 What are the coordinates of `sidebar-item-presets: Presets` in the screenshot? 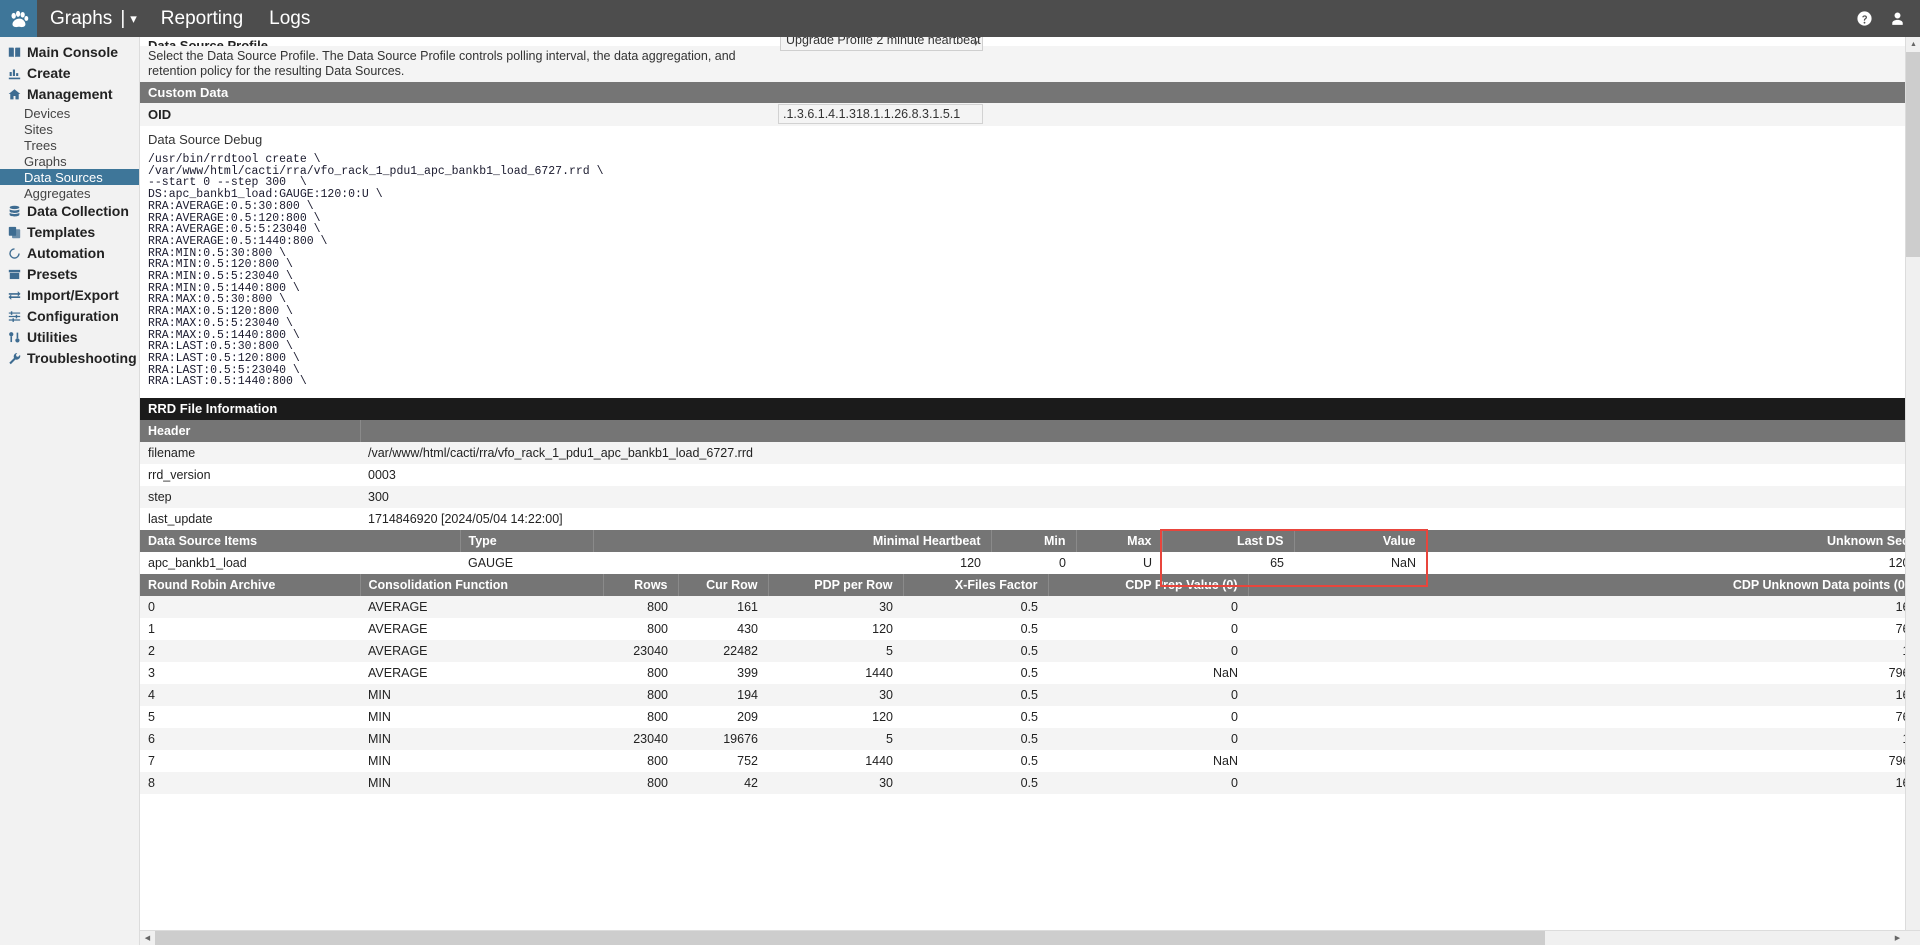 It's located at (69, 274).